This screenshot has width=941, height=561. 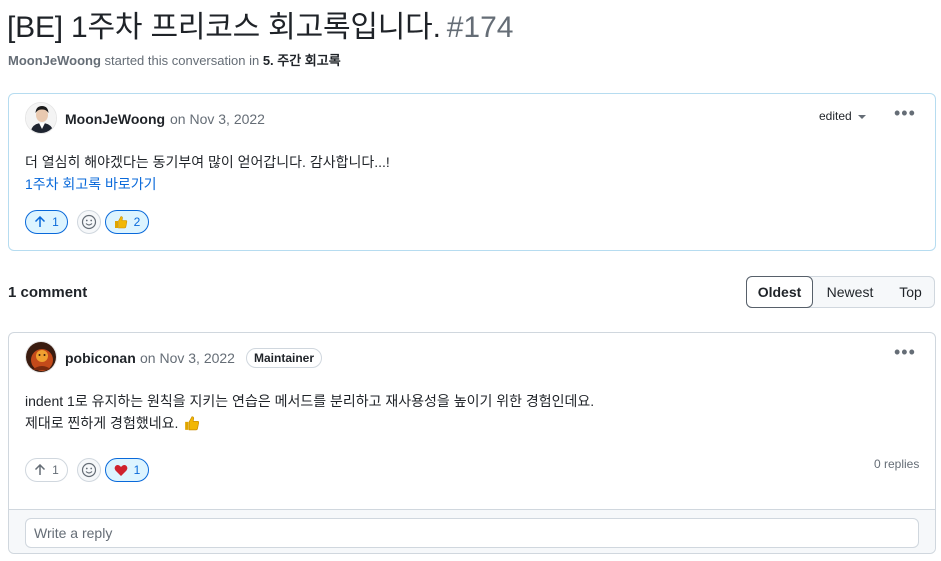 What do you see at coordinates (217, 119) in the screenshot?
I see `op-date: on Nov 3, 2022` at bounding box center [217, 119].